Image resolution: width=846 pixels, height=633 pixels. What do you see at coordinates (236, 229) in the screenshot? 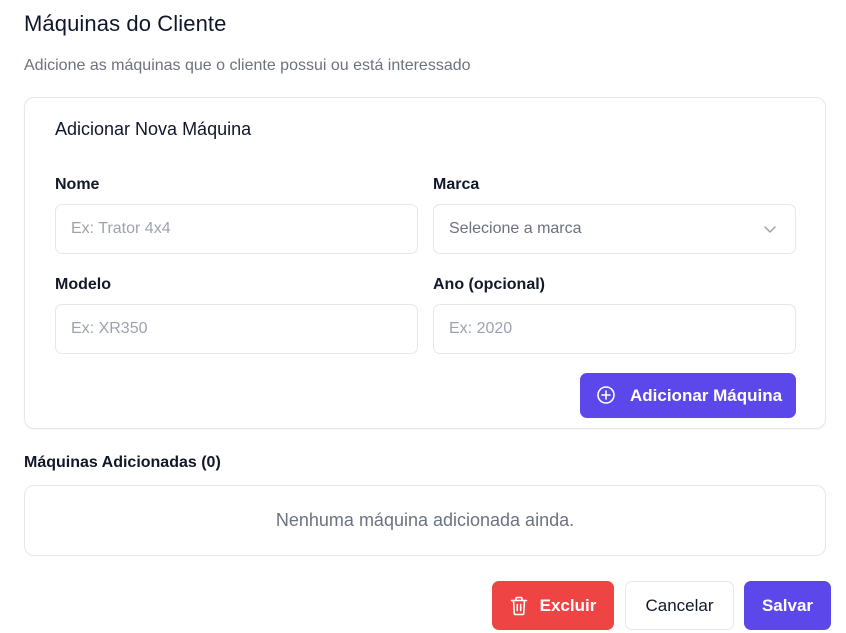
I see `nome-input` at bounding box center [236, 229].